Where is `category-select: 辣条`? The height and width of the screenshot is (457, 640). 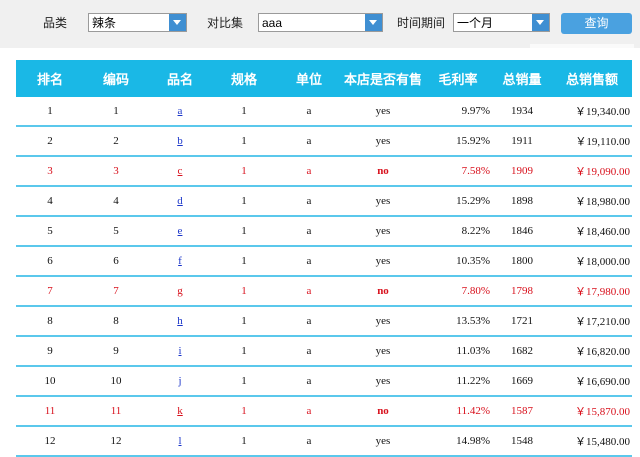
category-select: 辣条 is located at coordinates (137, 22).